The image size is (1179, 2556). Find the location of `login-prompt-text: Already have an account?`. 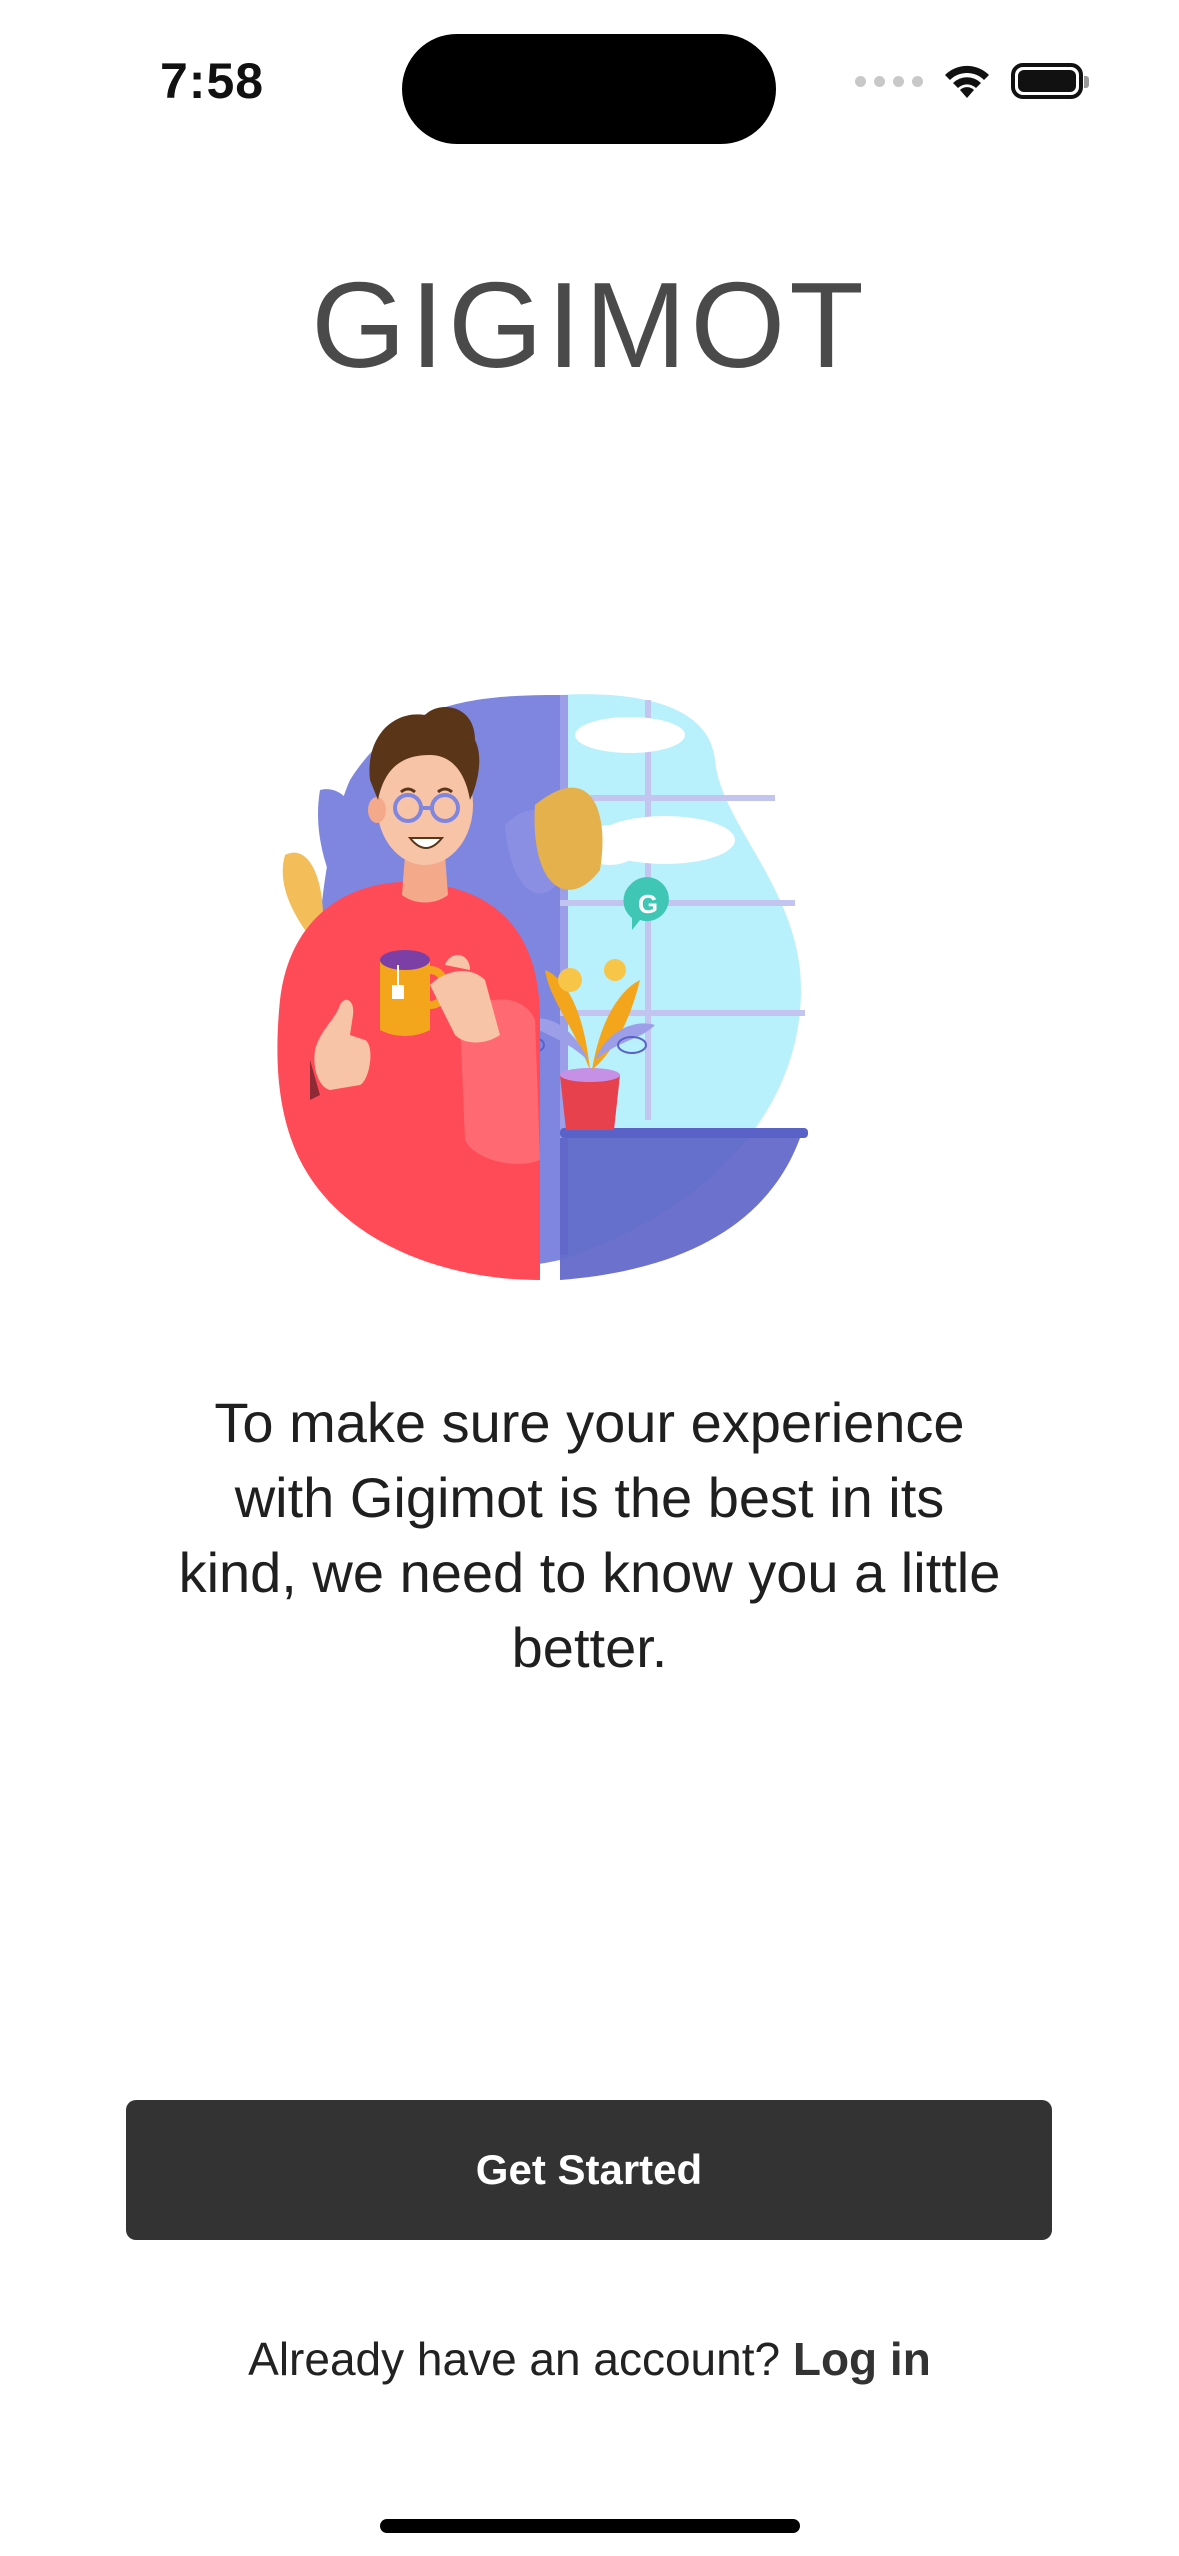

login-prompt-text: Already have an account? is located at coordinates (514, 2359).